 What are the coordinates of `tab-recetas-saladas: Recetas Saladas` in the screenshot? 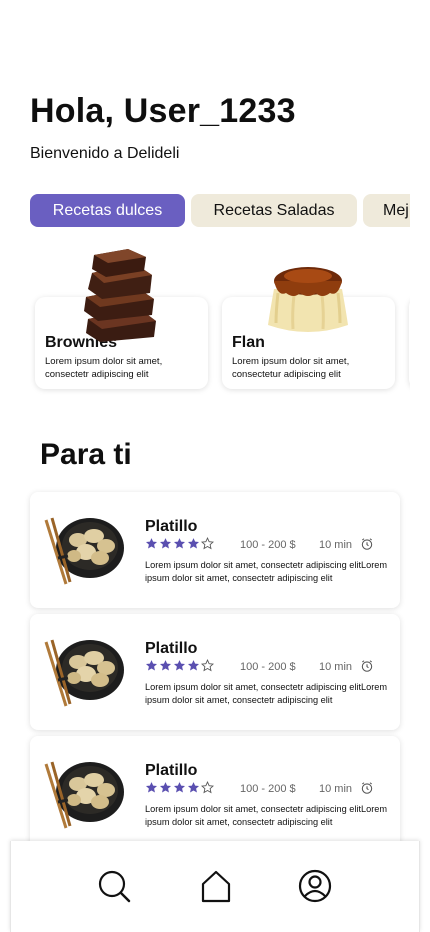 It's located at (274, 210).